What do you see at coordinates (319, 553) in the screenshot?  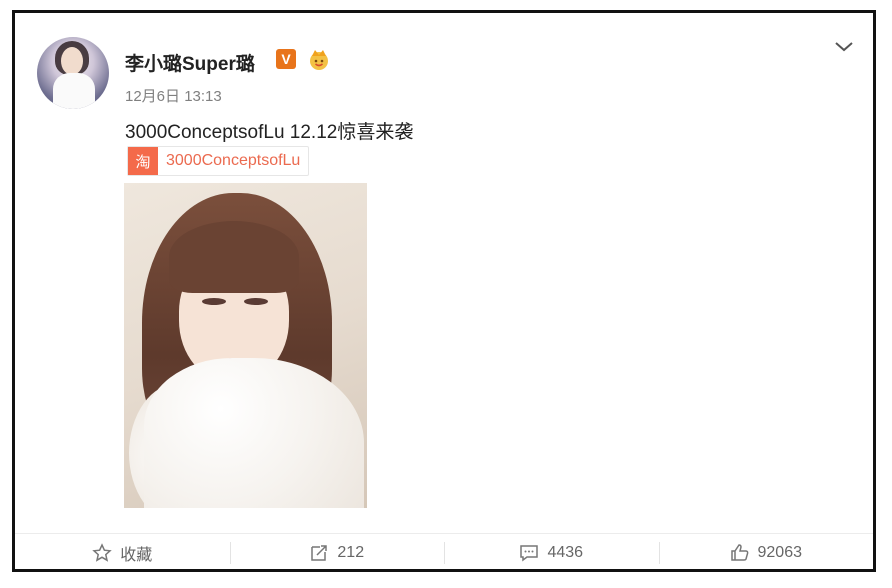 I see `repost-icon` at bounding box center [319, 553].